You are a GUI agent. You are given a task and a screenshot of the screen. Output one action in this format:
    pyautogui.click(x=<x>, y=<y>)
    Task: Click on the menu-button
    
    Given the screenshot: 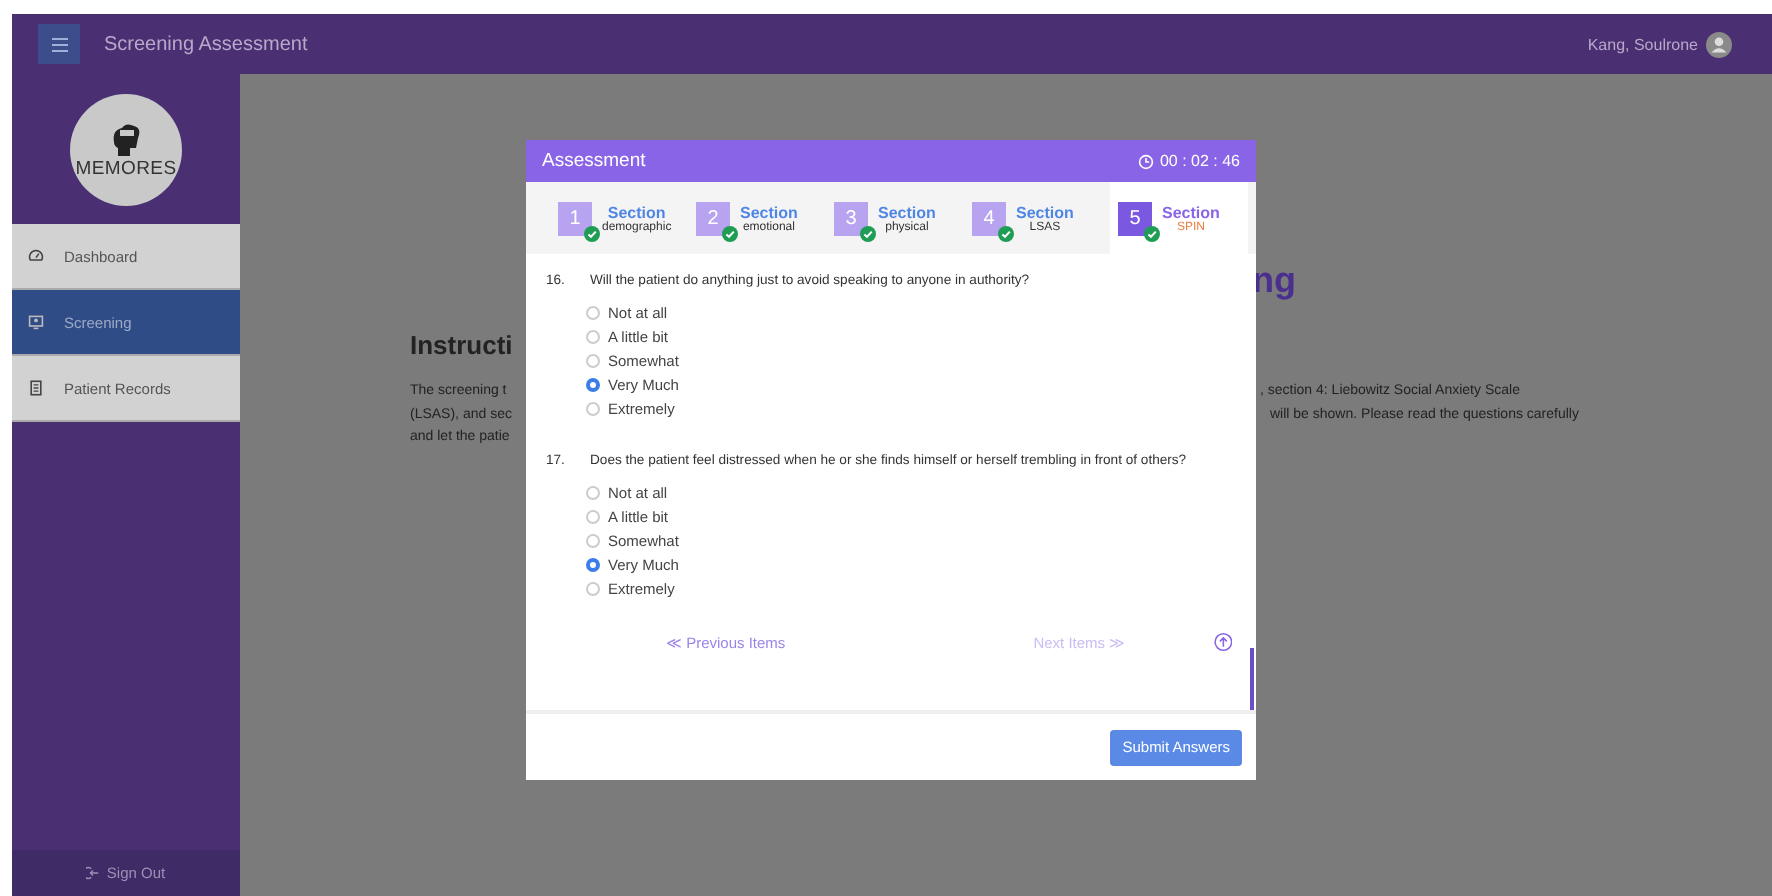 What is the action you would take?
    pyautogui.click(x=59, y=44)
    